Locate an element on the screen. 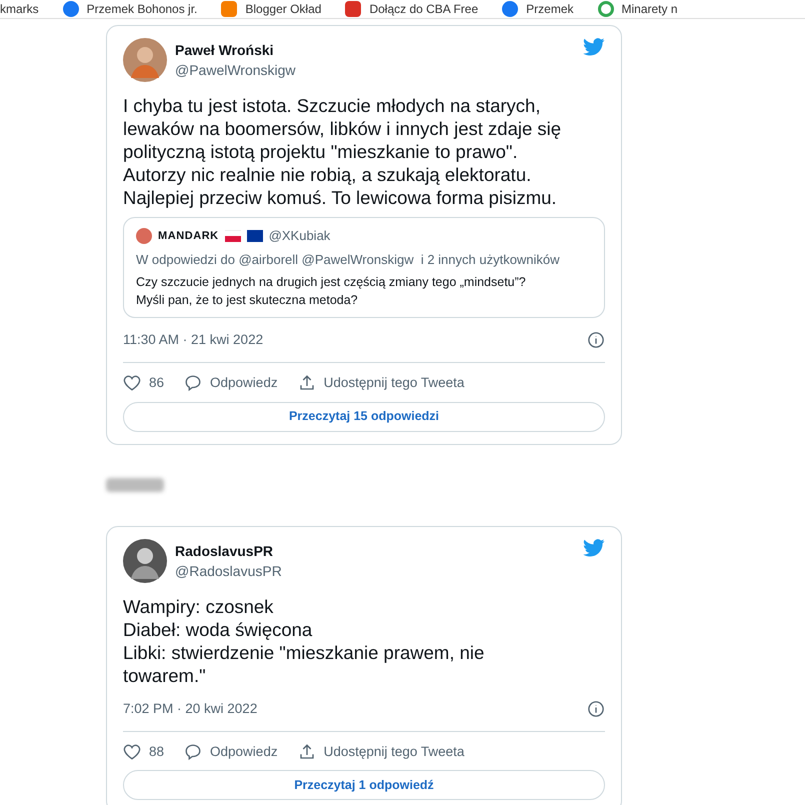 The height and width of the screenshot is (805, 805). bookmark-link: Przemek Bohonos jr. is located at coordinates (142, 9).